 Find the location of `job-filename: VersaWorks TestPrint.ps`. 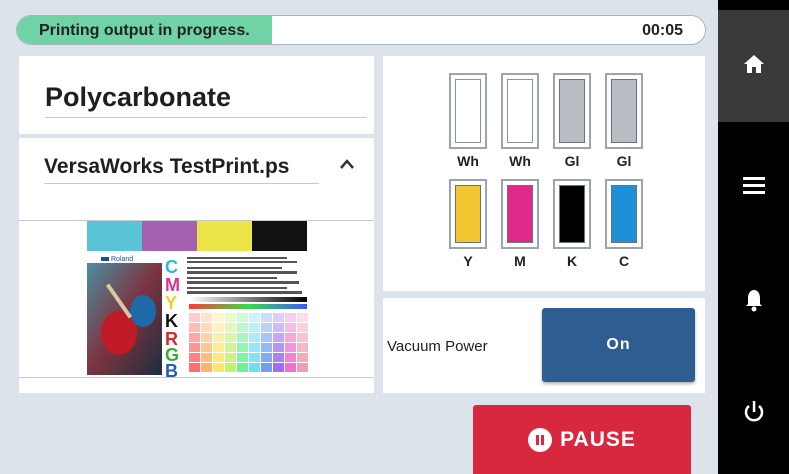

job-filename: VersaWorks TestPrint.ps is located at coordinates (167, 166).